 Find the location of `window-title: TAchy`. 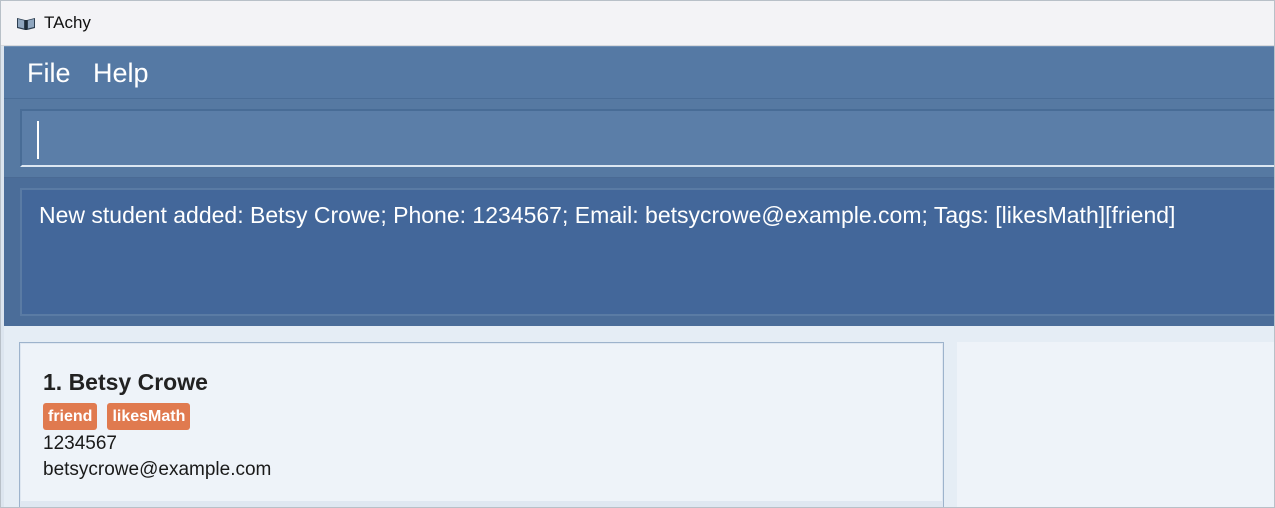

window-title: TAchy is located at coordinates (67, 22).